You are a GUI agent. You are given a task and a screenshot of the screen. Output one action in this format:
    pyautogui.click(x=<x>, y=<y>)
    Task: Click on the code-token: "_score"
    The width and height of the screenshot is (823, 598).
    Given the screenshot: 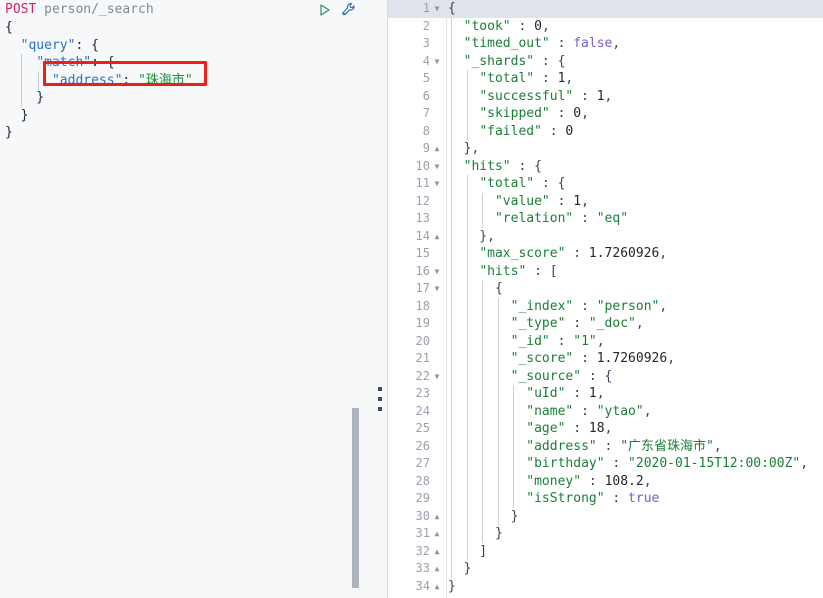 What is the action you would take?
    pyautogui.click(x=542, y=358)
    